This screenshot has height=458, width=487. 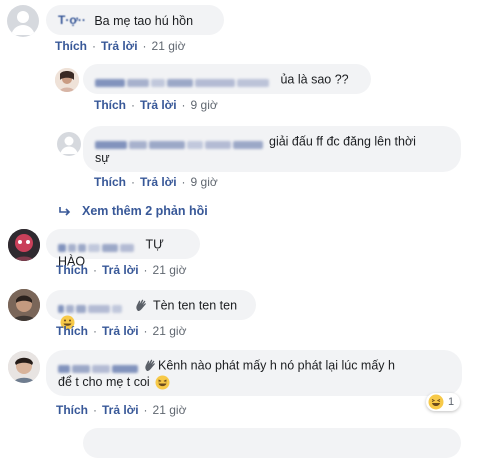 I want to click on haha-reaction-icon, so click(x=436, y=402).